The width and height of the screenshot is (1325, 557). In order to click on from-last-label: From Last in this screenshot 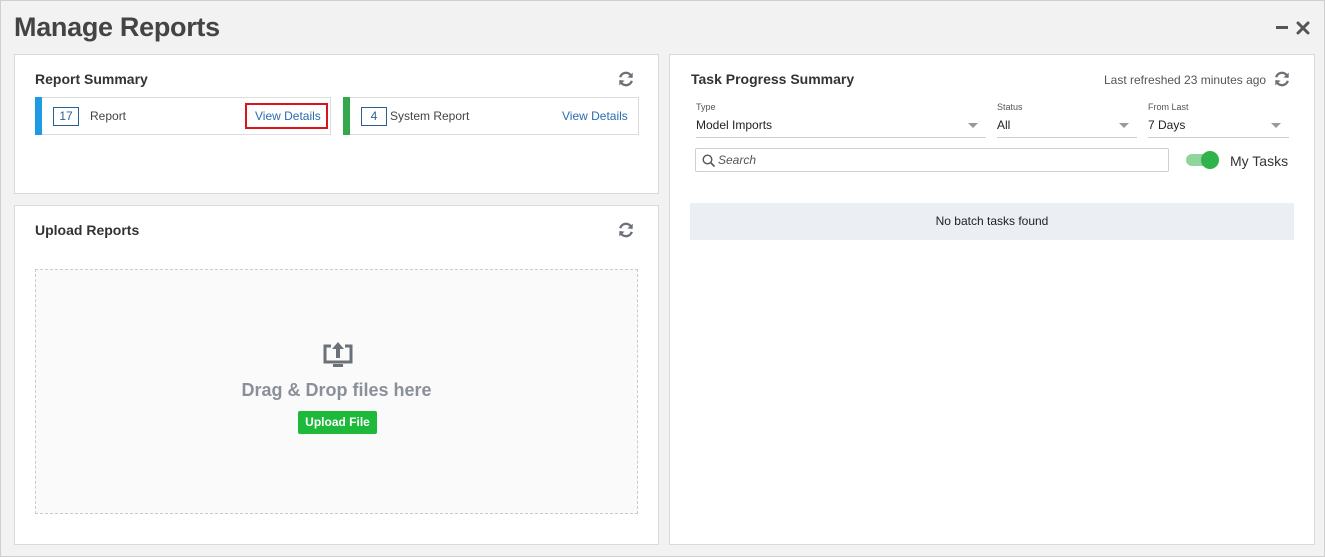, I will do `click(1168, 107)`.